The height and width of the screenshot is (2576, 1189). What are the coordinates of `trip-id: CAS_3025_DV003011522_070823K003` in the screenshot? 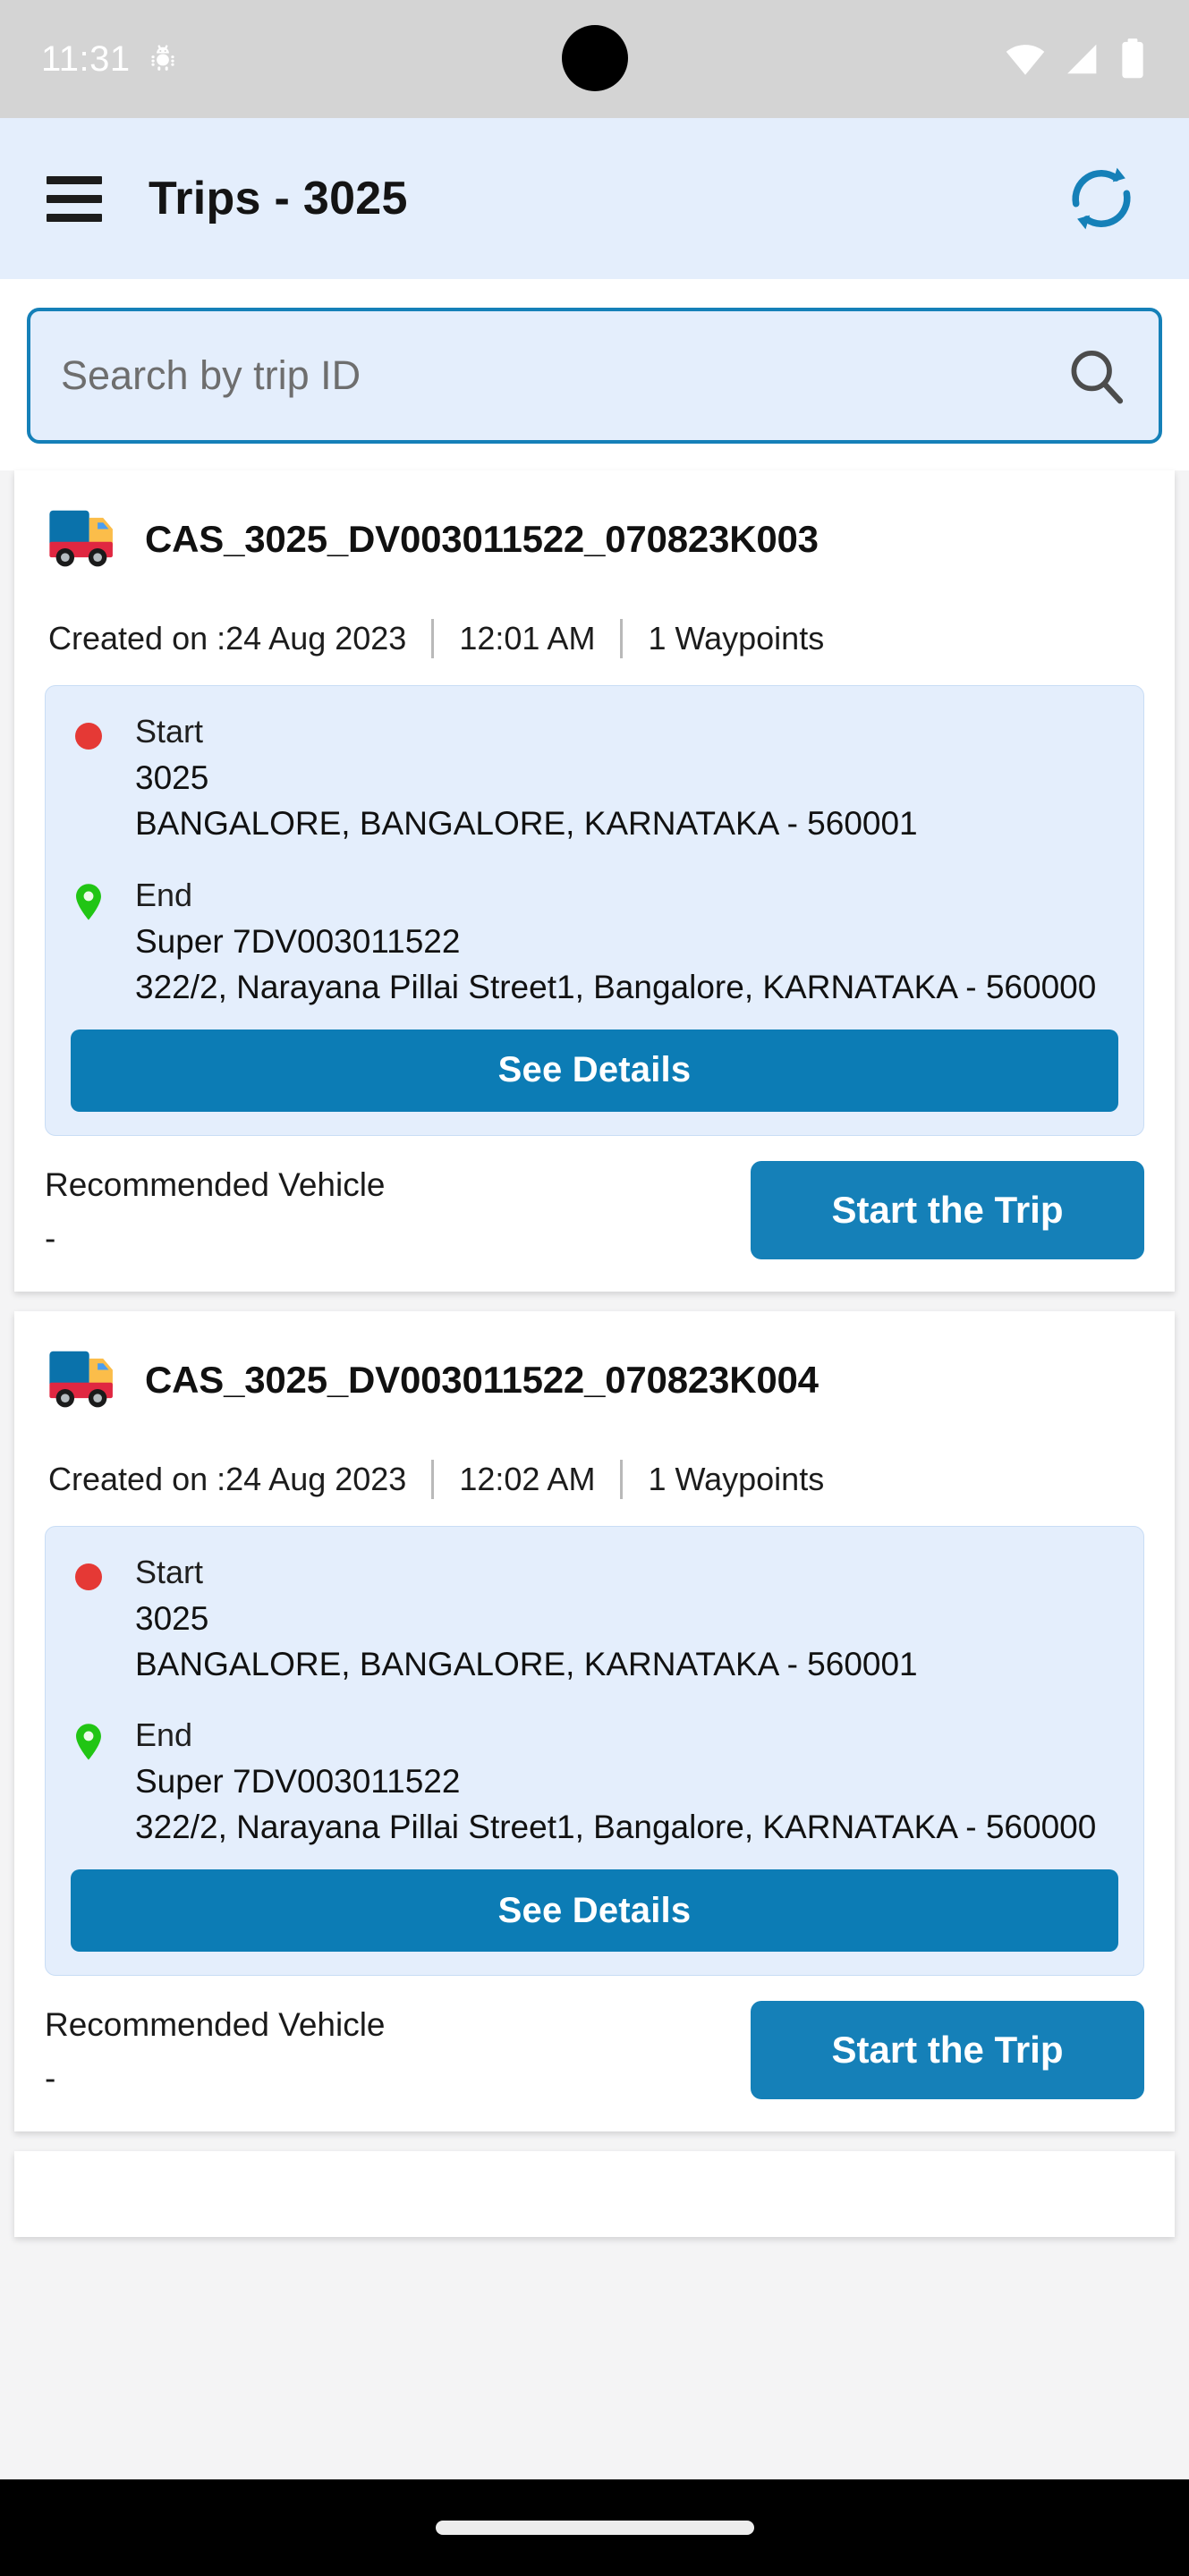 It's located at (482, 539).